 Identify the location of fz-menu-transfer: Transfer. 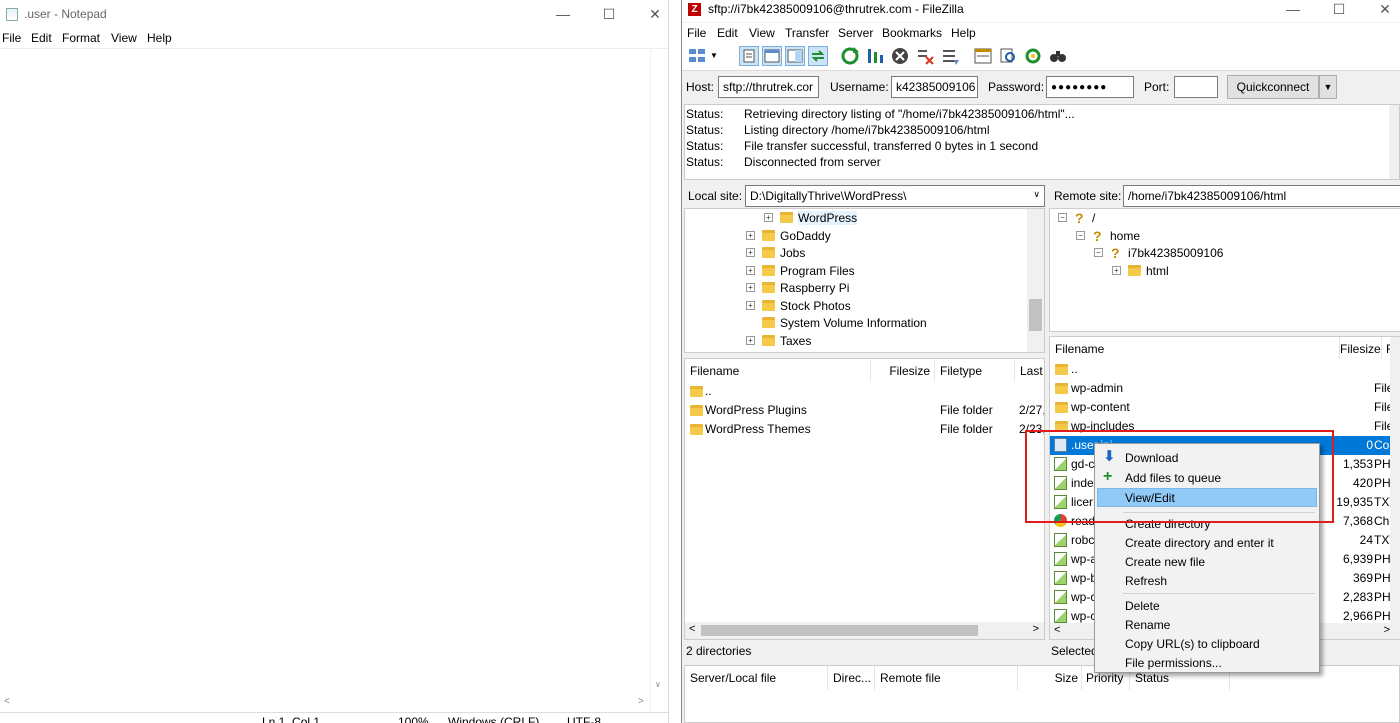
(807, 33).